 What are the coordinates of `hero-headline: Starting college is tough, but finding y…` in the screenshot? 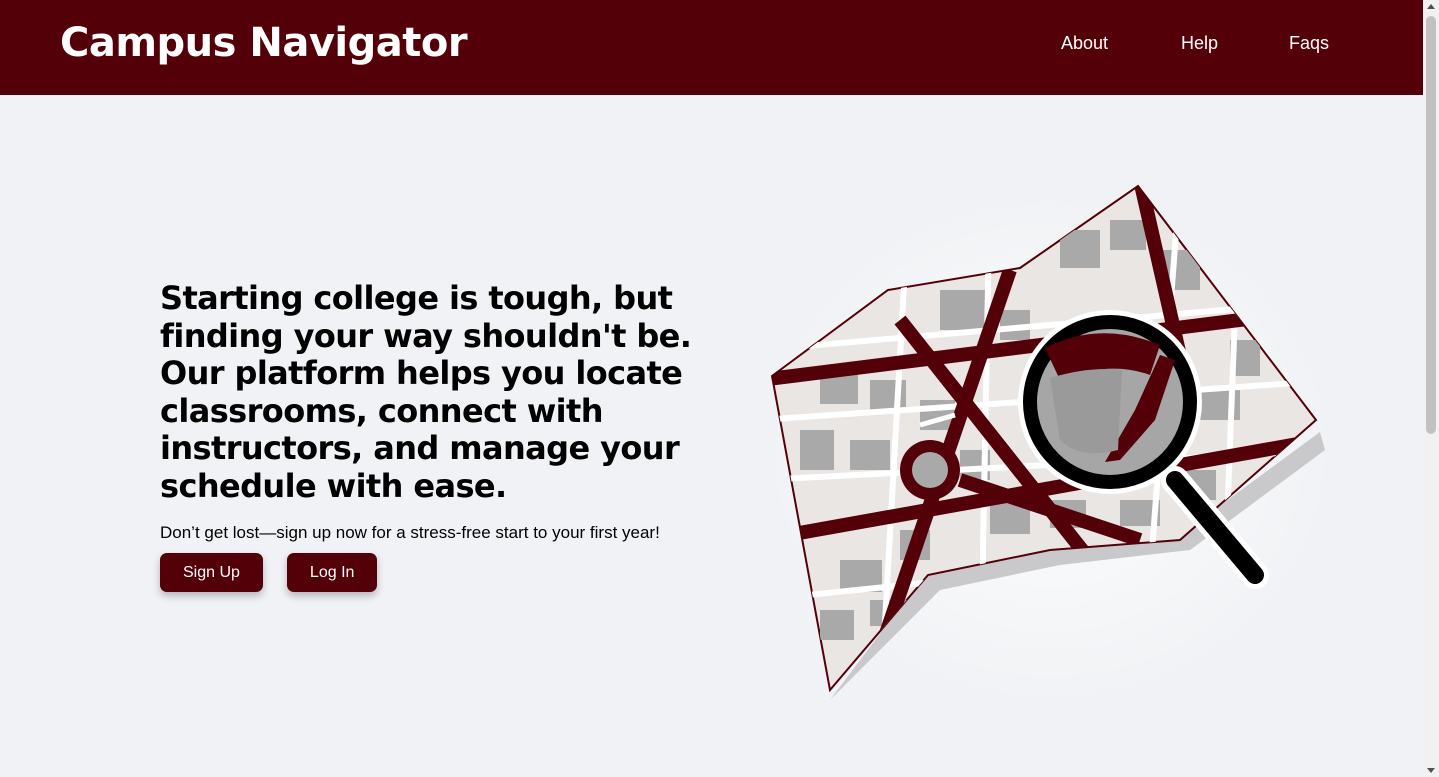 It's located at (426, 392).